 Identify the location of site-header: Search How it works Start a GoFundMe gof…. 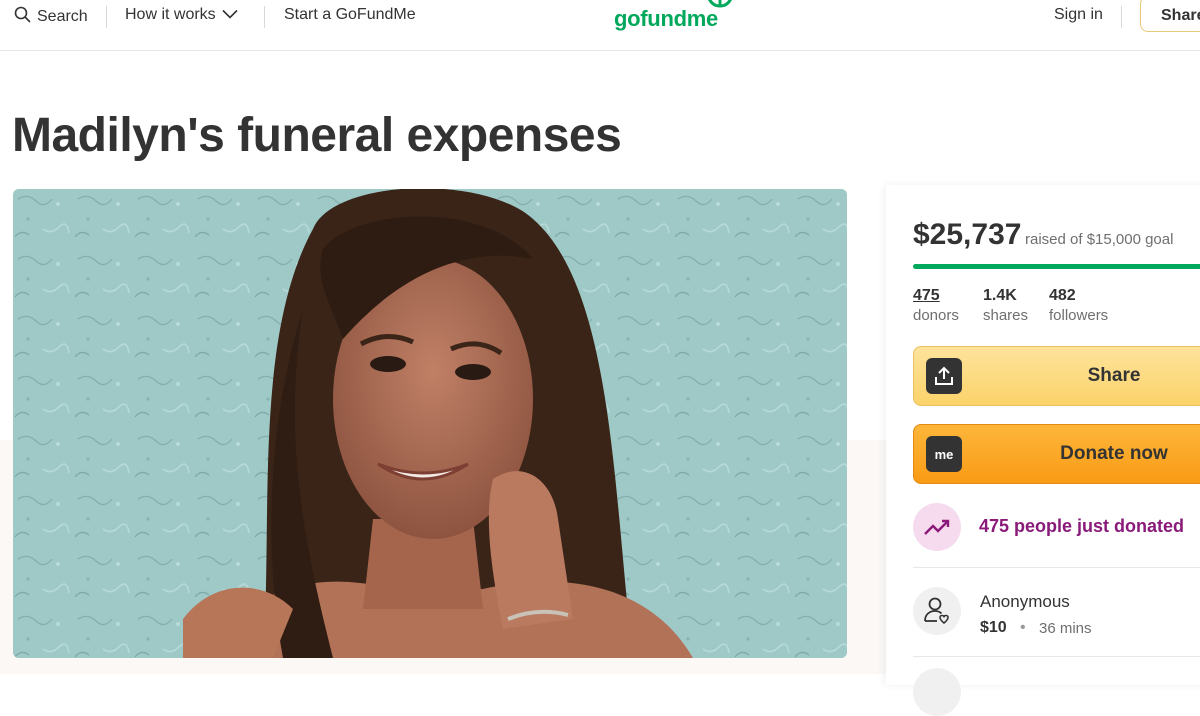
(600, 25).